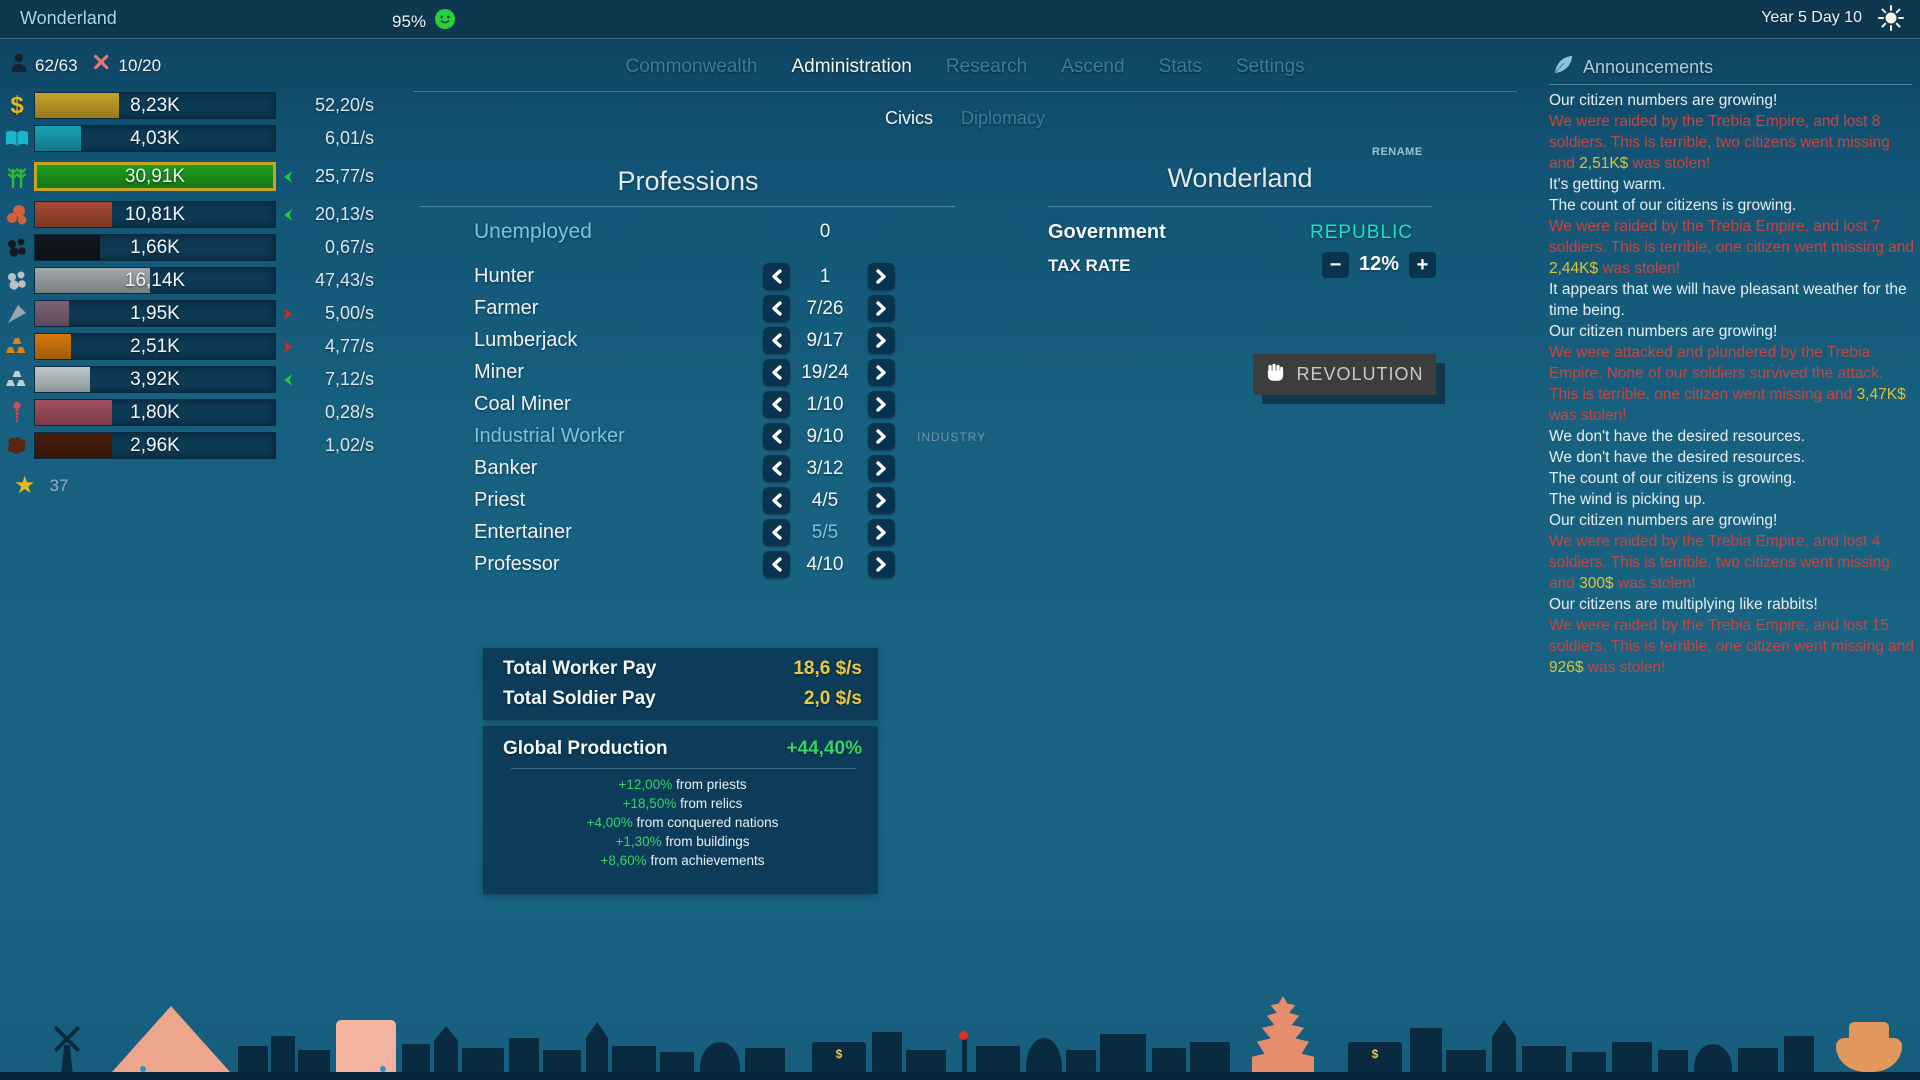 Image resolution: width=1920 pixels, height=1080 pixels. What do you see at coordinates (682, 699) in the screenshot?
I see `soldier-pay-row: Total Soldier Pay 2,0 $/s` at bounding box center [682, 699].